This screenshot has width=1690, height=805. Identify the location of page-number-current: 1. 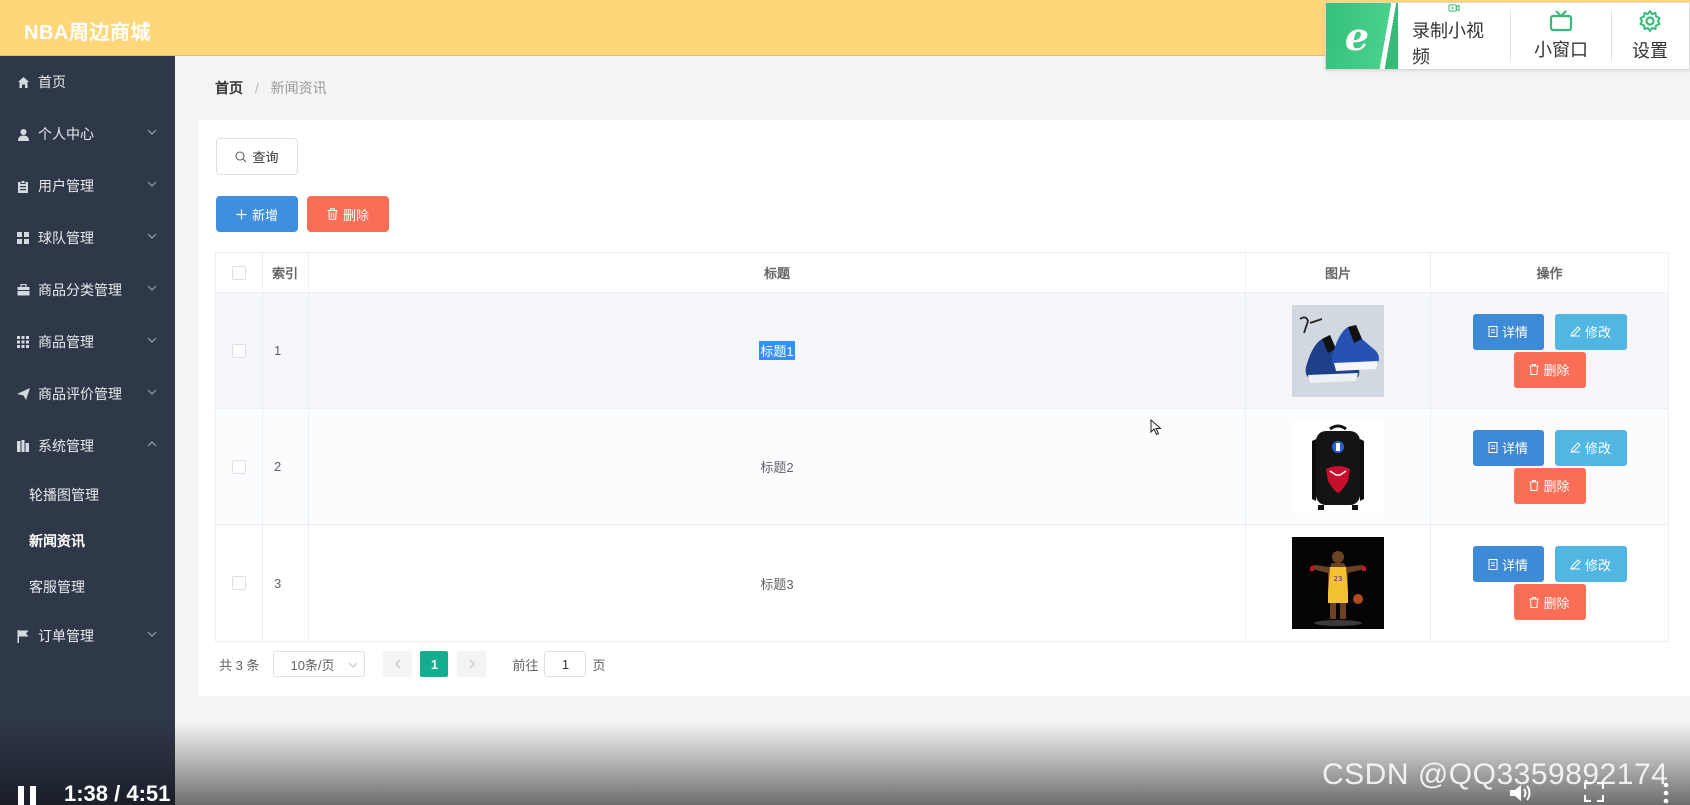
(434, 664).